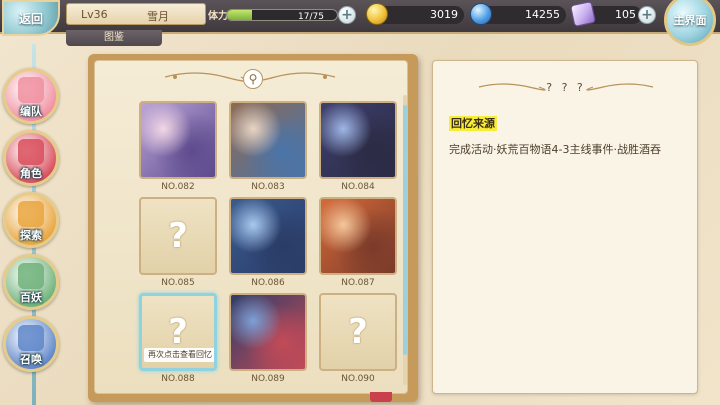 The height and width of the screenshot is (405, 720). Describe the element at coordinates (114, 38) in the screenshot. I see `gallery-tab-label: 图鉴` at that location.